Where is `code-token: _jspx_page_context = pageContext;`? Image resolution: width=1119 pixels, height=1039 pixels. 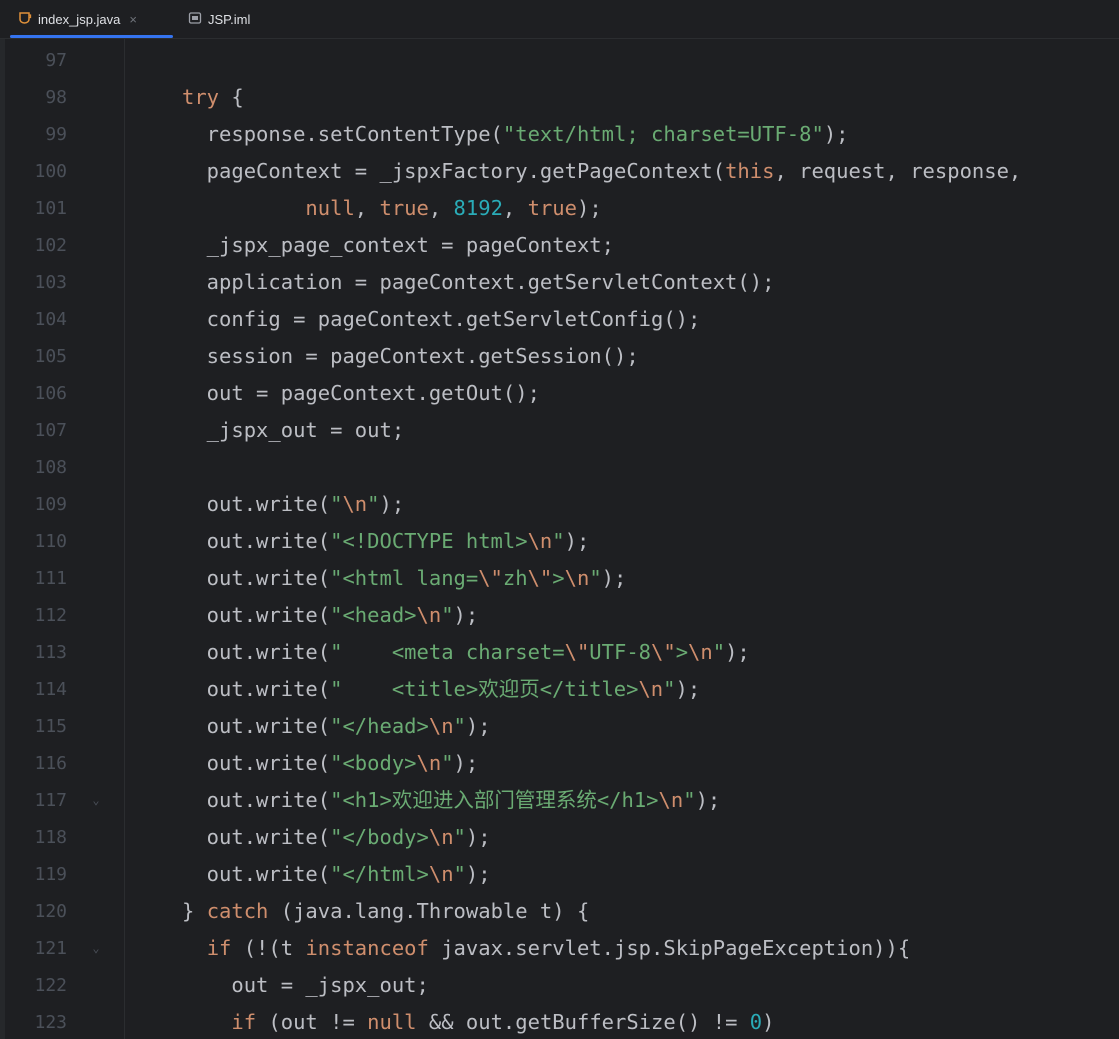
code-token: _jspx_page_context = pageContext; is located at coordinates (398, 245).